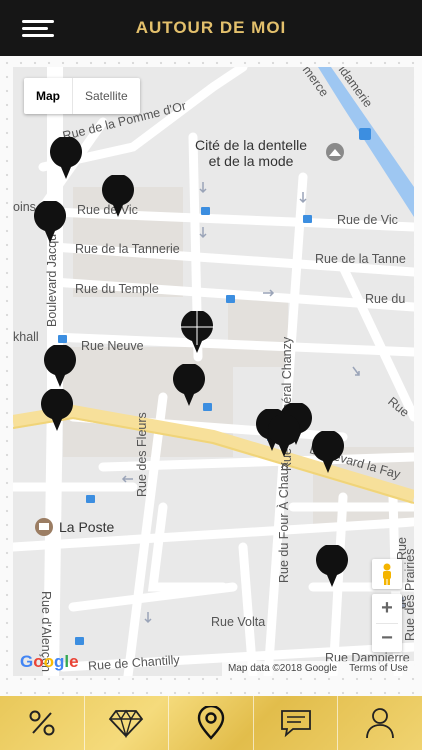  What do you see at coordinates (142, 454) in the screenshot?
I see `street-label: Rue des Fleurs` at bounding box center [142, 454].